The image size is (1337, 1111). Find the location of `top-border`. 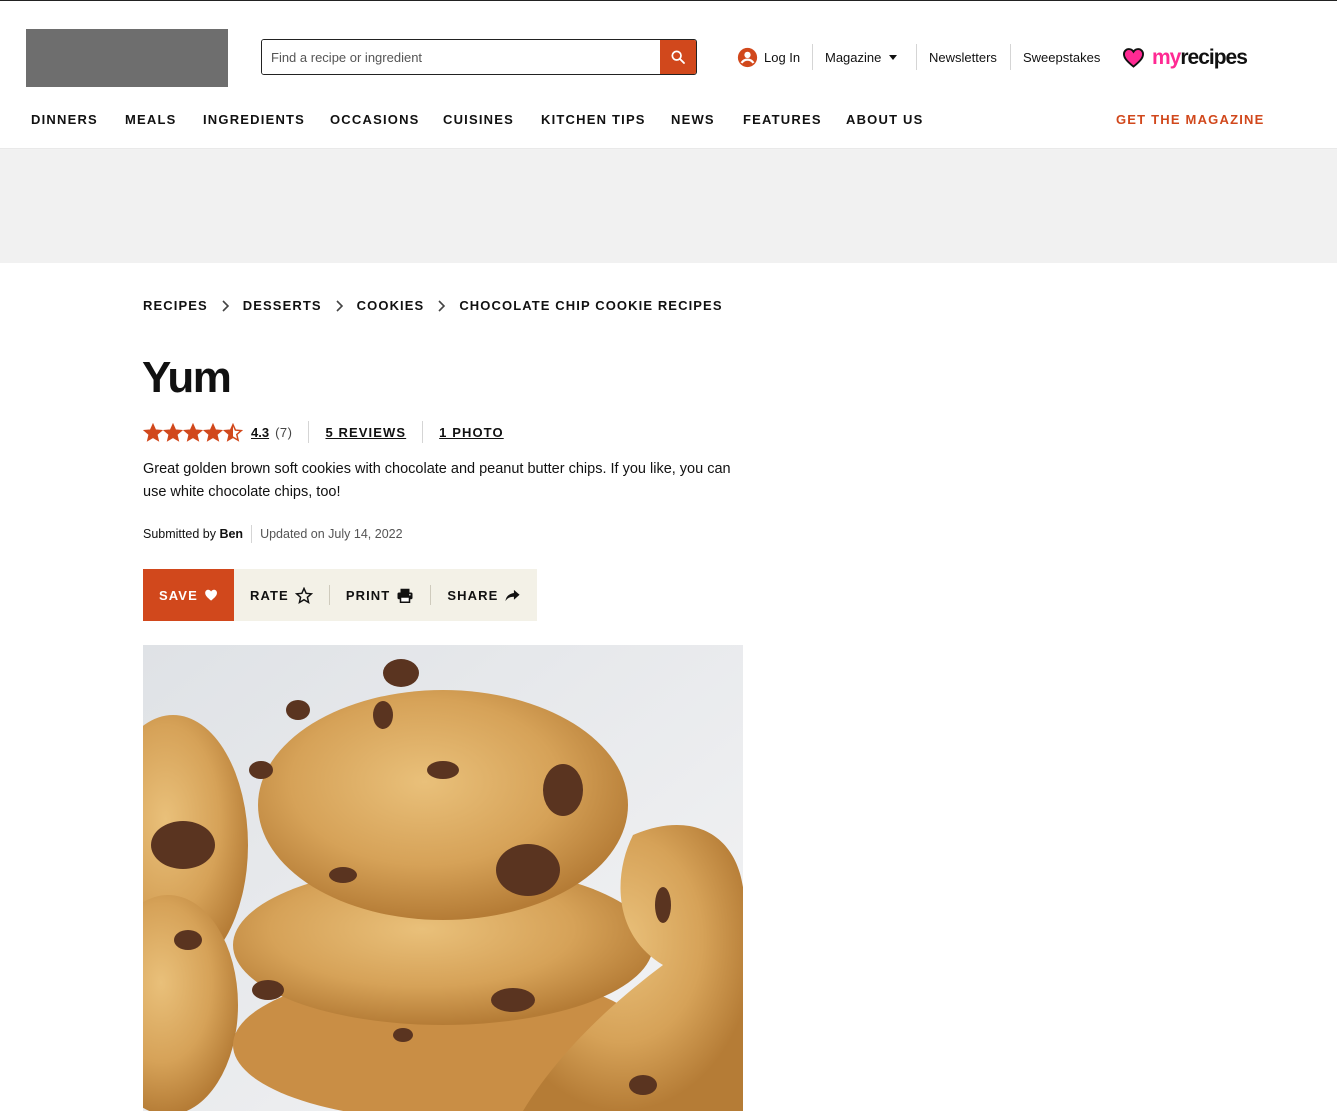

top-border is located at coordinates (668, 0).